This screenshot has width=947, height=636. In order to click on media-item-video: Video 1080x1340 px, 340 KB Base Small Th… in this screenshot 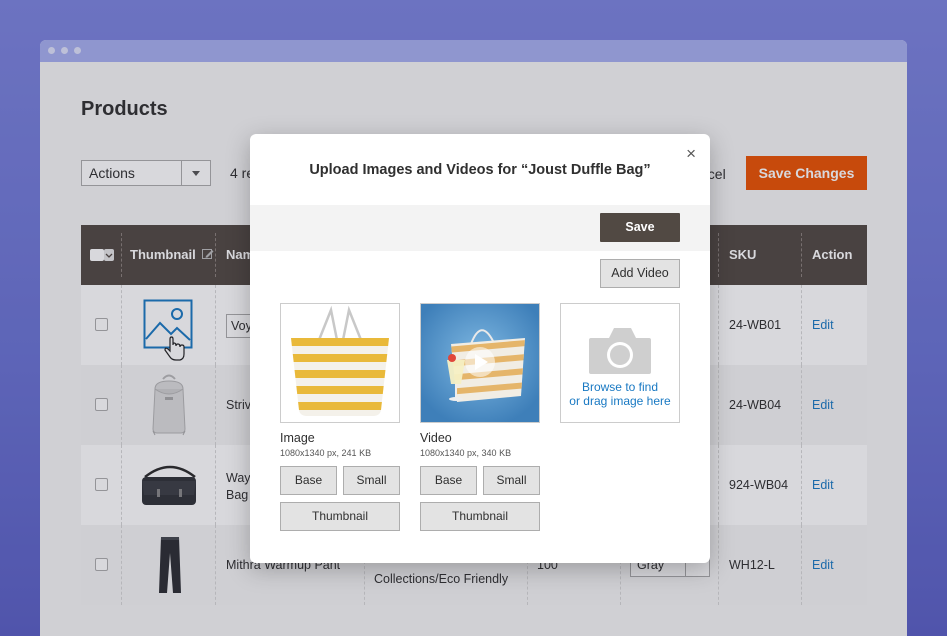, I will do `click(480, 417)`.